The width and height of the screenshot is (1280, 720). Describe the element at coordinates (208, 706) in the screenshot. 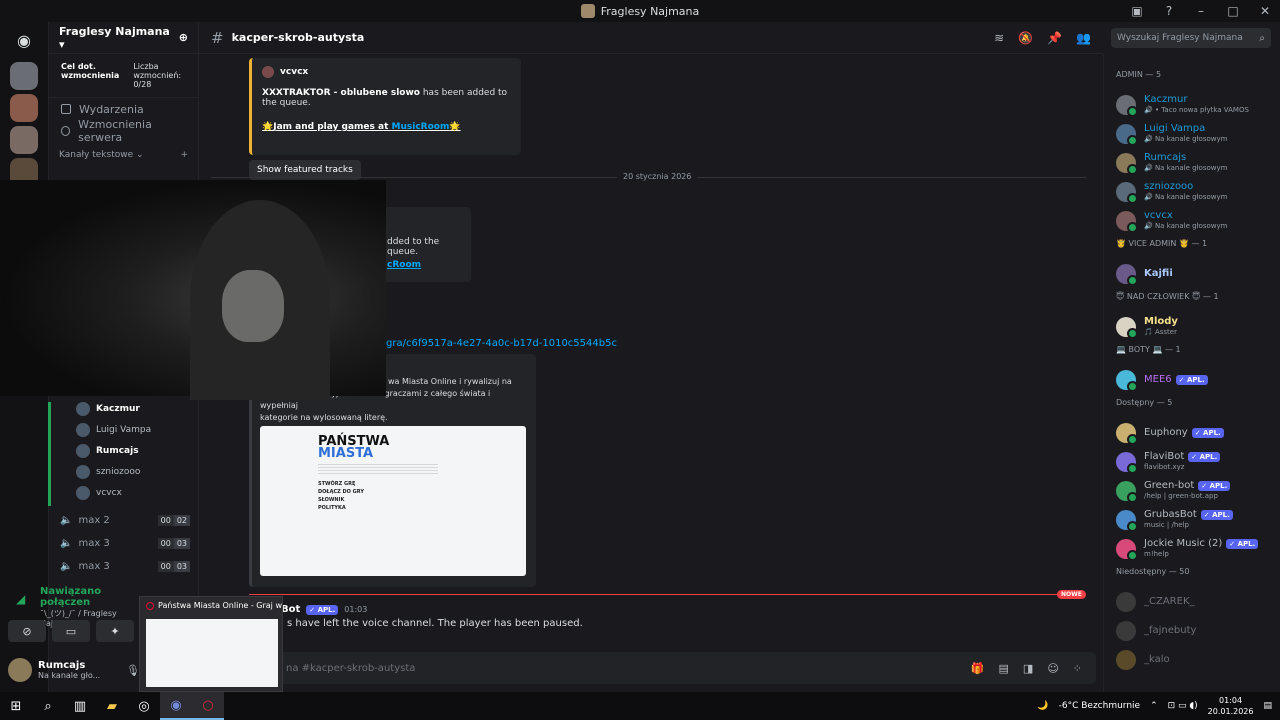

I see `opera-taskbar-icon: ○` at that location.